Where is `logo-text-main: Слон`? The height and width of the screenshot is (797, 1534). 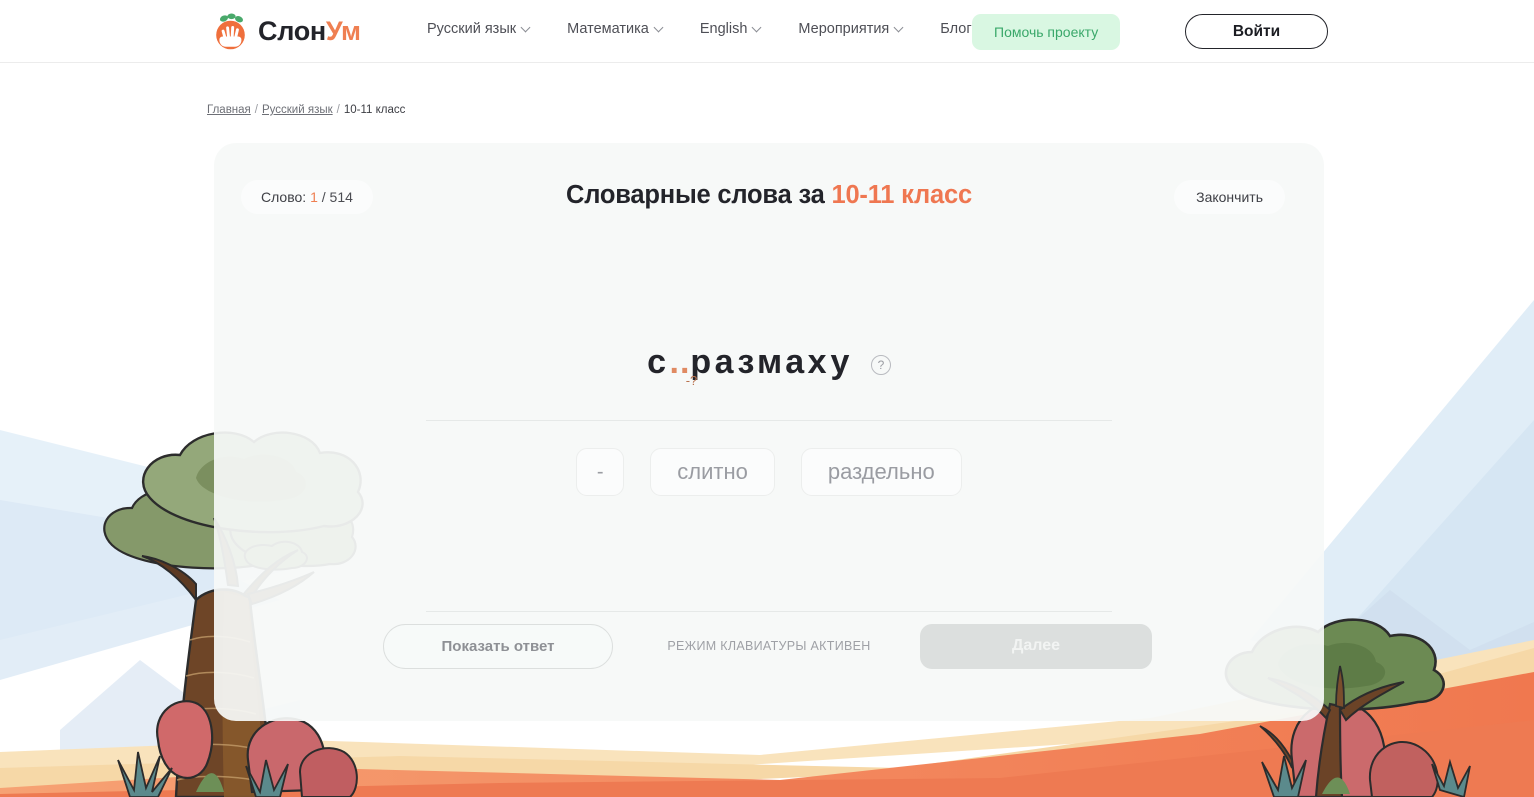 logo-text-main: Слон is located at coordinates (292, 31).